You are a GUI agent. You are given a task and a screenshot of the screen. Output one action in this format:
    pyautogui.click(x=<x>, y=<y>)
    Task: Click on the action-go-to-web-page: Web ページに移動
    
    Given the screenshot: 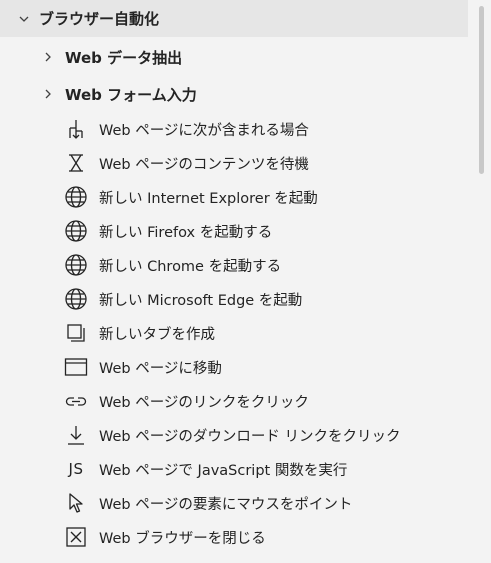 What is the action you would take?
    pyautogui.click(x=234, y=367)
    